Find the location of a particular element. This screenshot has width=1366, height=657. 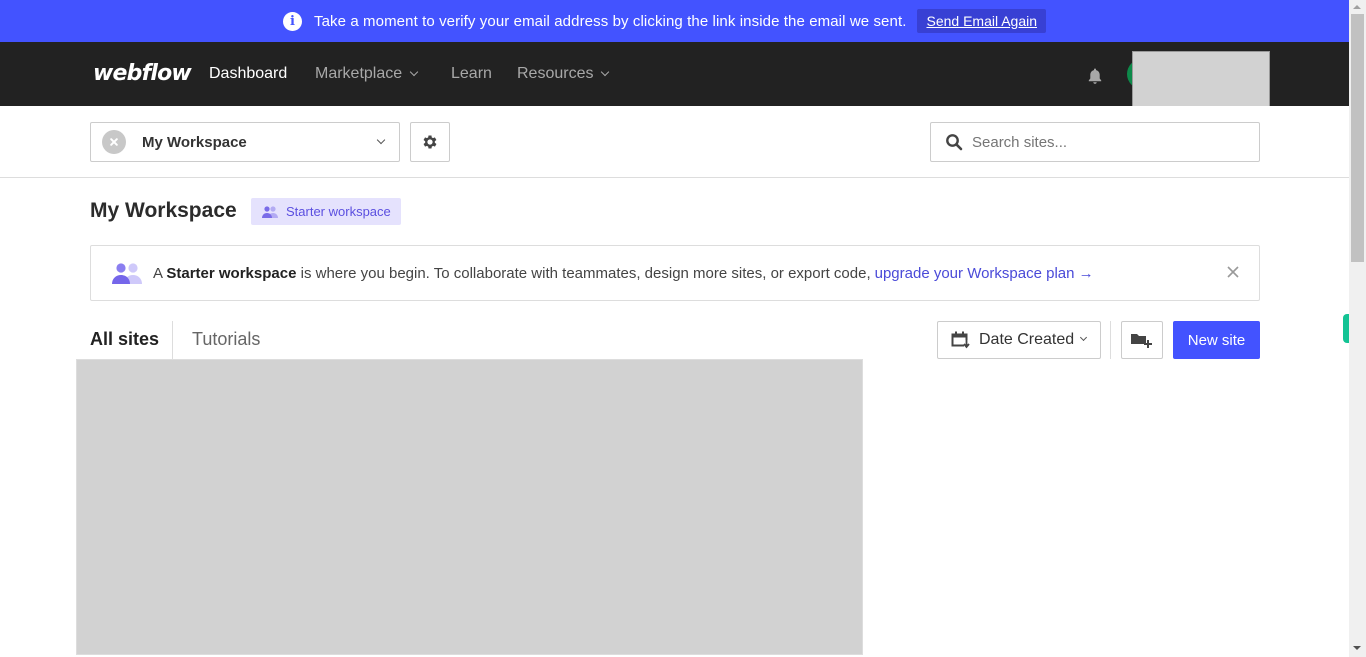

nav-marketplace-label: Marketplace is located at coordinates (359, 73).